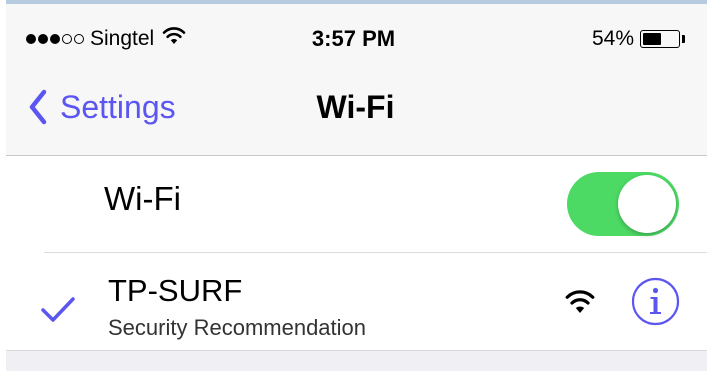 The image size is (707, 371). Describe the element at coordinates (237, 327) in the screenshot. I see `network-subtitle: Security Recommendation` at that location.